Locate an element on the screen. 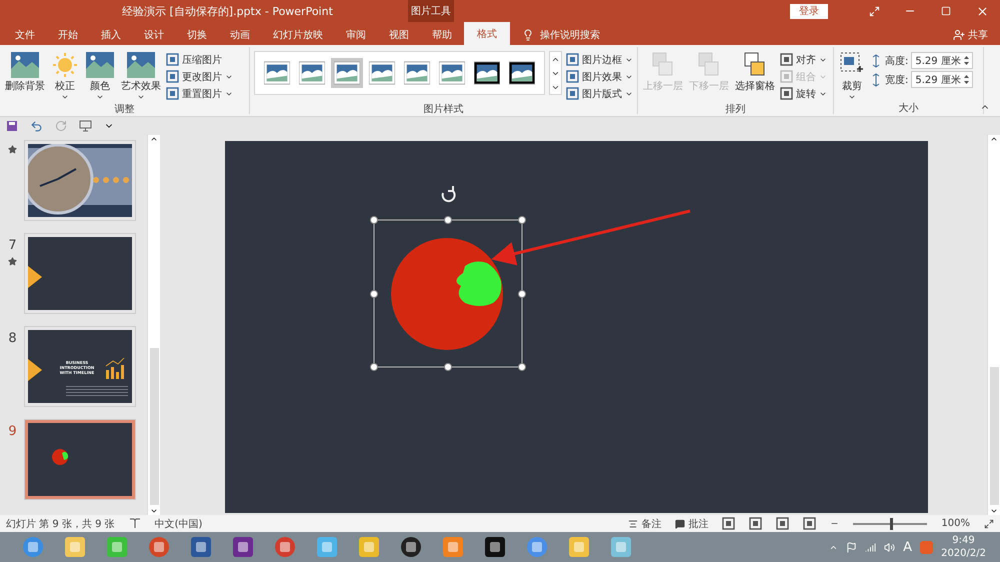 The width and height of the screenshot is (1000, 562). ribbon-button: 艺术效果 is located at coordinates (141, 76).